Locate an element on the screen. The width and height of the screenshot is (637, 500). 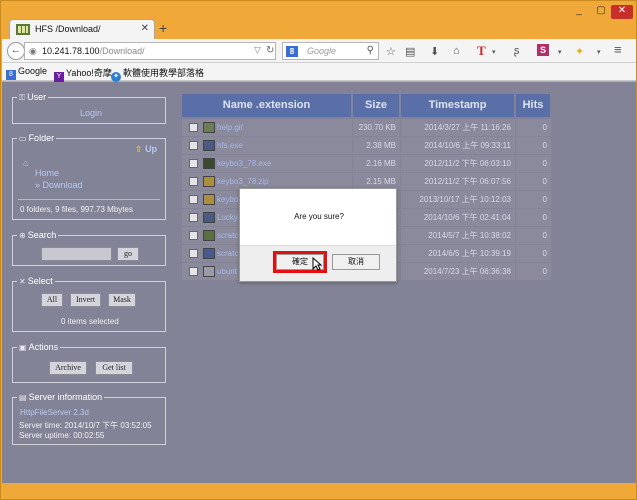
overflow-dropdown-icon: ▾ is located at coordinates (599, 52).